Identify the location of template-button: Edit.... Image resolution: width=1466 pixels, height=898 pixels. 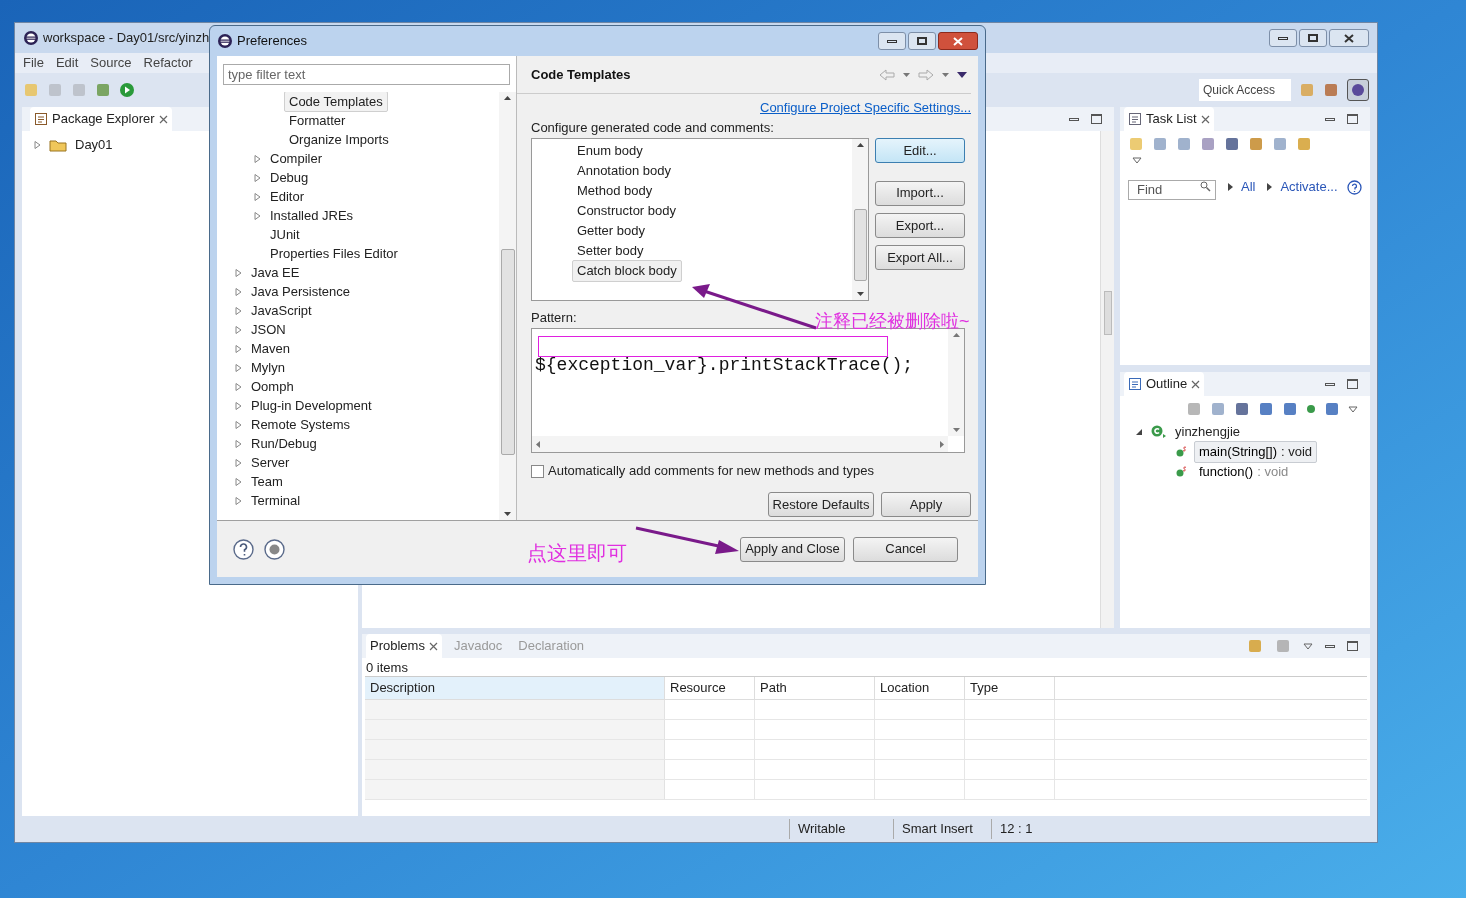
(920, 151).